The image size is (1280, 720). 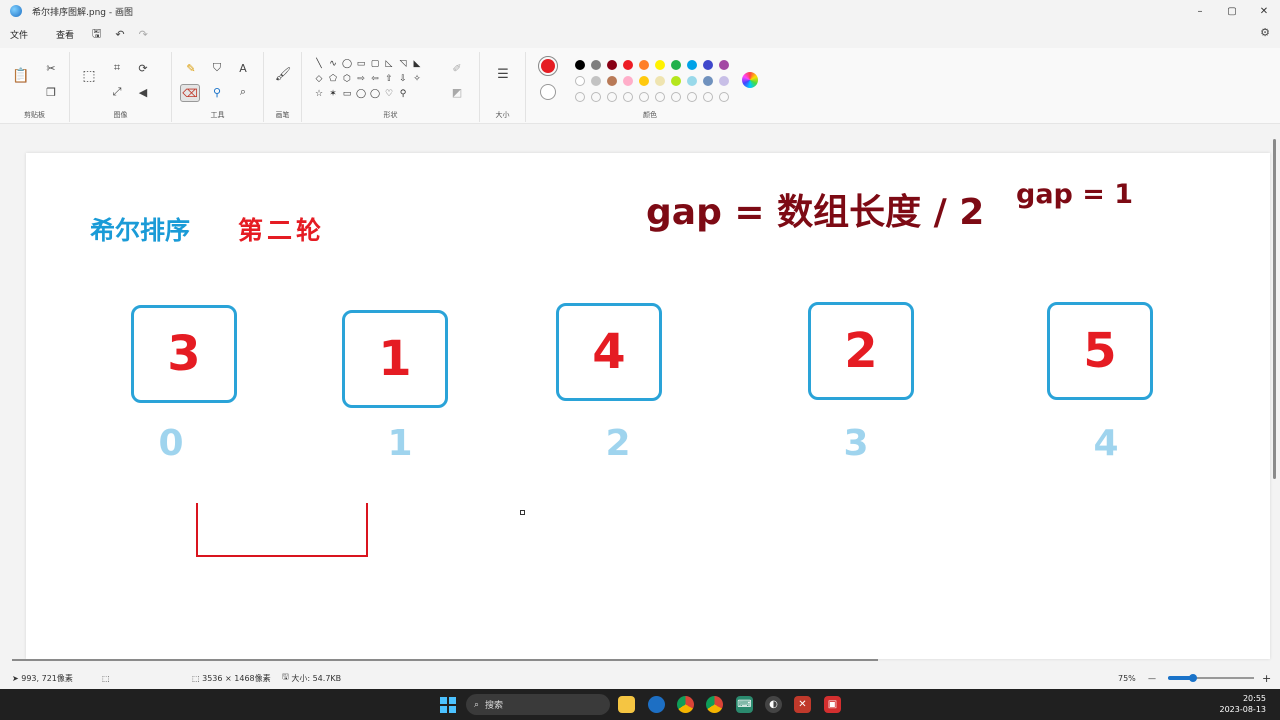 What do you see at coordinates (802, 704) in the screenshot?
I see `xmind-icon: ✕` at bounding box center [802, 704].